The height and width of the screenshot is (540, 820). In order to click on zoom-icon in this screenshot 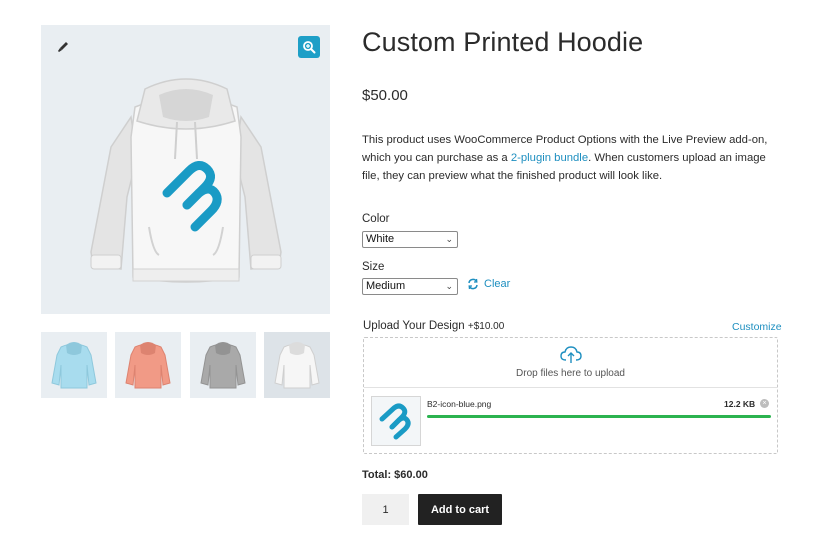, I will do `click(309, 47)`.